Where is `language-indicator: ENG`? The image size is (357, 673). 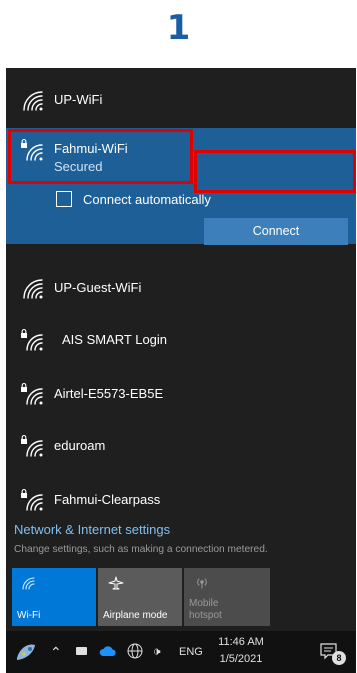 language-indicator: ENG is located at coordinates (191, 652).